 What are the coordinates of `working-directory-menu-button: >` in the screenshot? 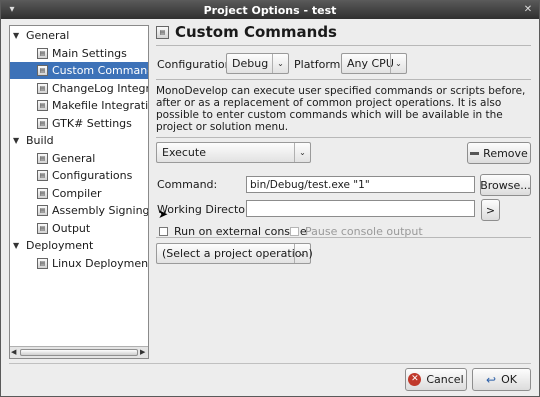 It's located at (490, 210).